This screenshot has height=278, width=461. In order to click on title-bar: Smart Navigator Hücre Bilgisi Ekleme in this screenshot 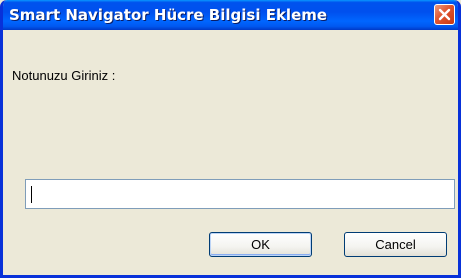, I will do `click(230, 15)`.